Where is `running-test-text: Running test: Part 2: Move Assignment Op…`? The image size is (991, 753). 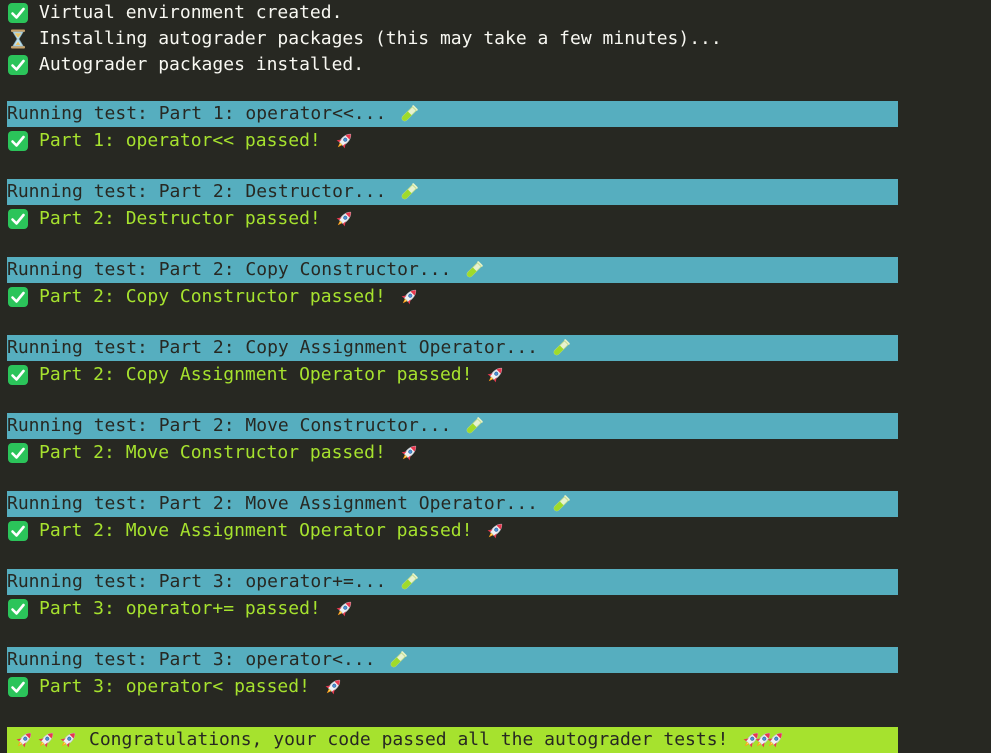
running-test-text: Running test: Part 2: Move Assignment Op… is located at coordinates (273, 503).